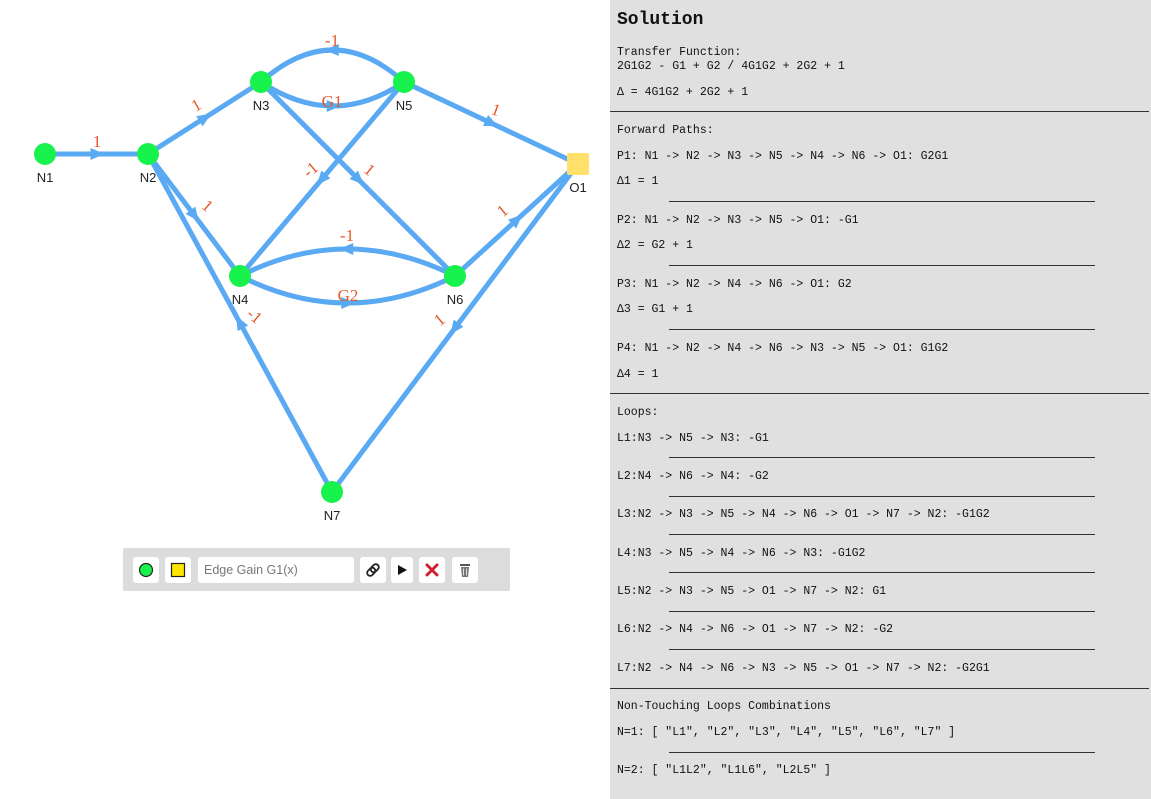 Image resolution: width=1151 pixels, height=799 pixels. I want to click on path-delta: ∆3 = G1 + 1, so click(655, 309).